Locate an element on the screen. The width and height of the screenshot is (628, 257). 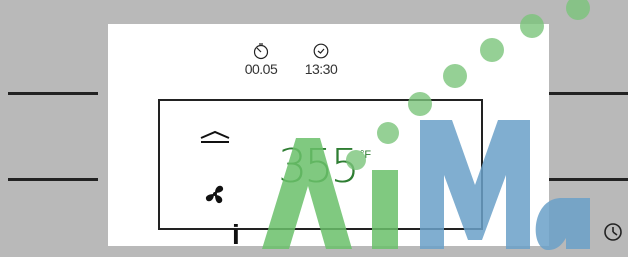
right-line-bottom is located at coordinates (588, 179).